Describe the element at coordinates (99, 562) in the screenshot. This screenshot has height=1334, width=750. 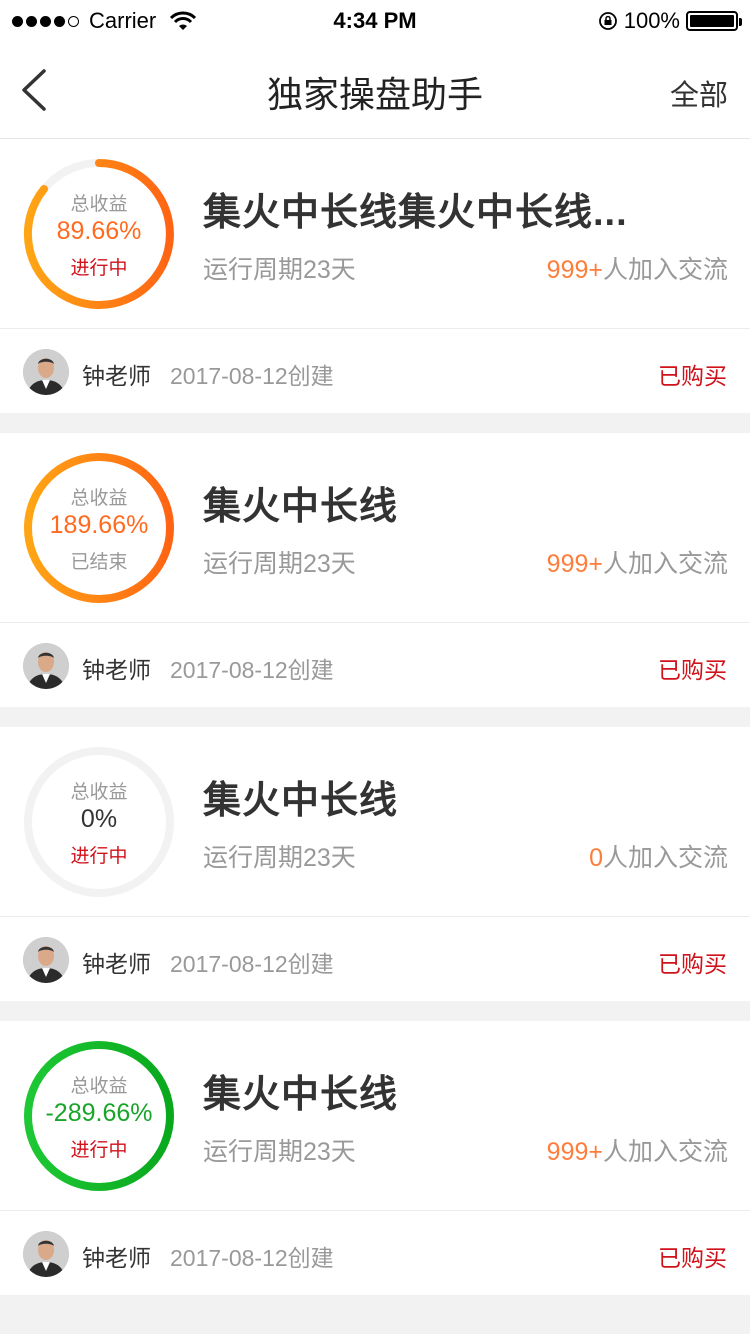
I see `status-label: 已结束` at that location.